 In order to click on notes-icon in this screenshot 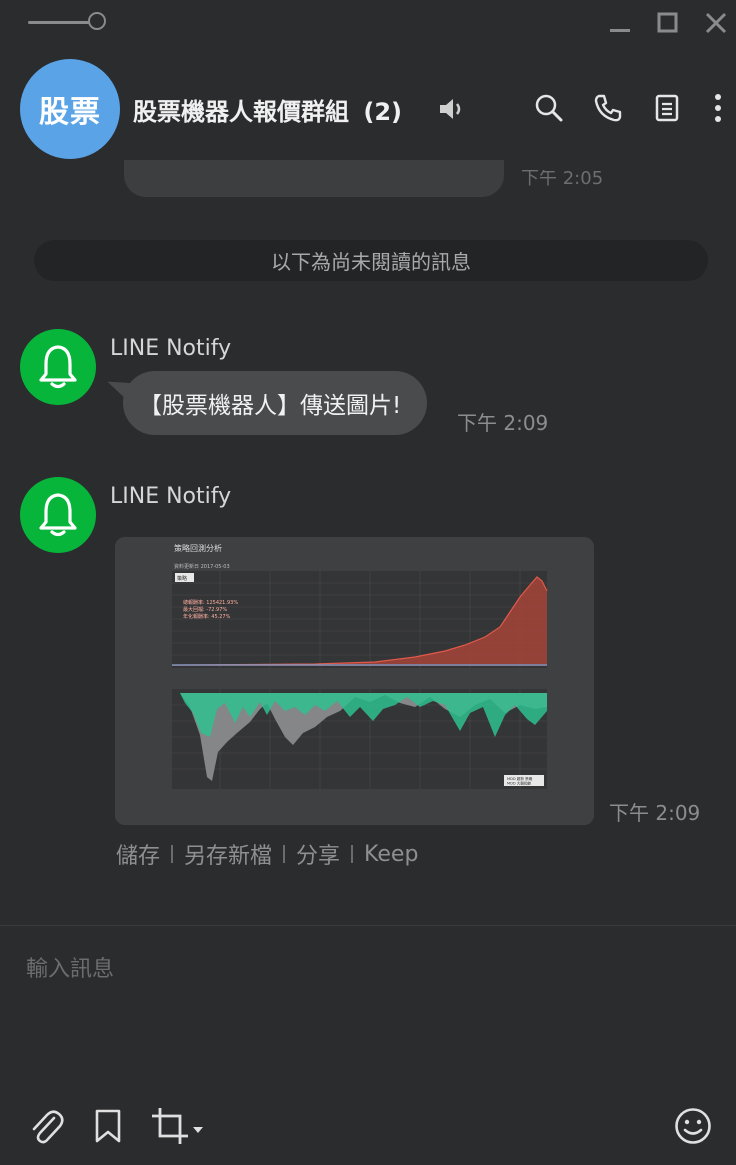, I will do `click(667, 108)`.